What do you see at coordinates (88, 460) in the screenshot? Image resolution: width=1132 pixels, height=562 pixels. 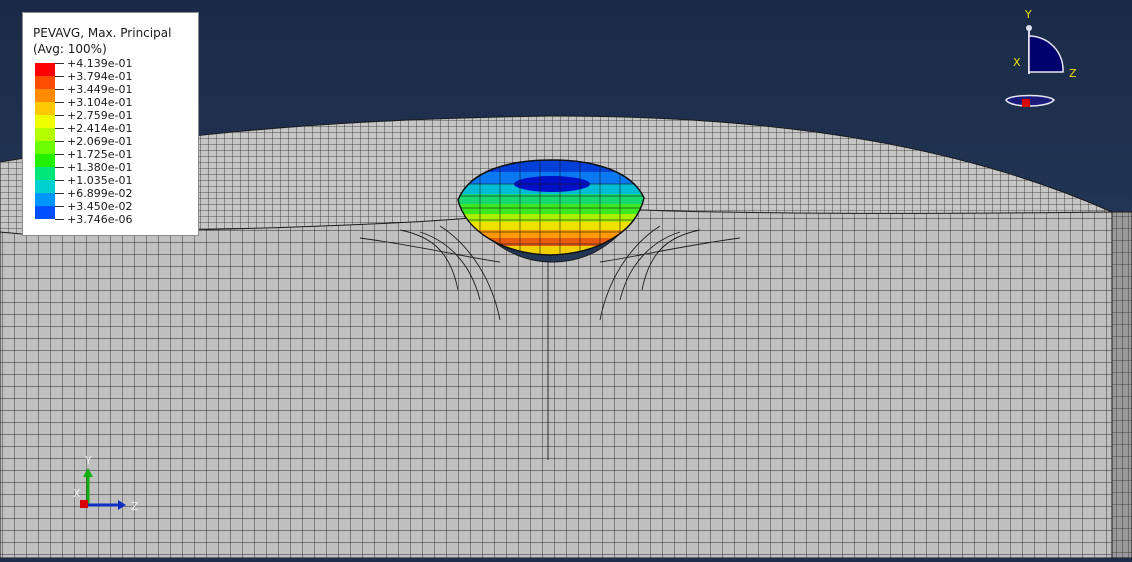 I see `triad-y-label: Y` at bounding box center [88, 460].